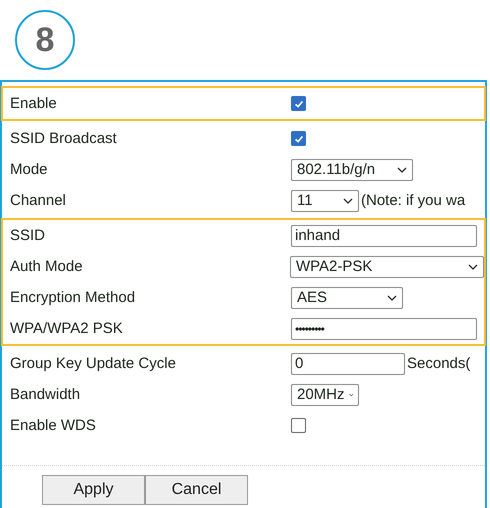 The image size is (490, 508). What do you see at coordinates (413, 200) in the screenshot?
I see `hint-text: (Note: if you wa` at bounding box center [413, 200].